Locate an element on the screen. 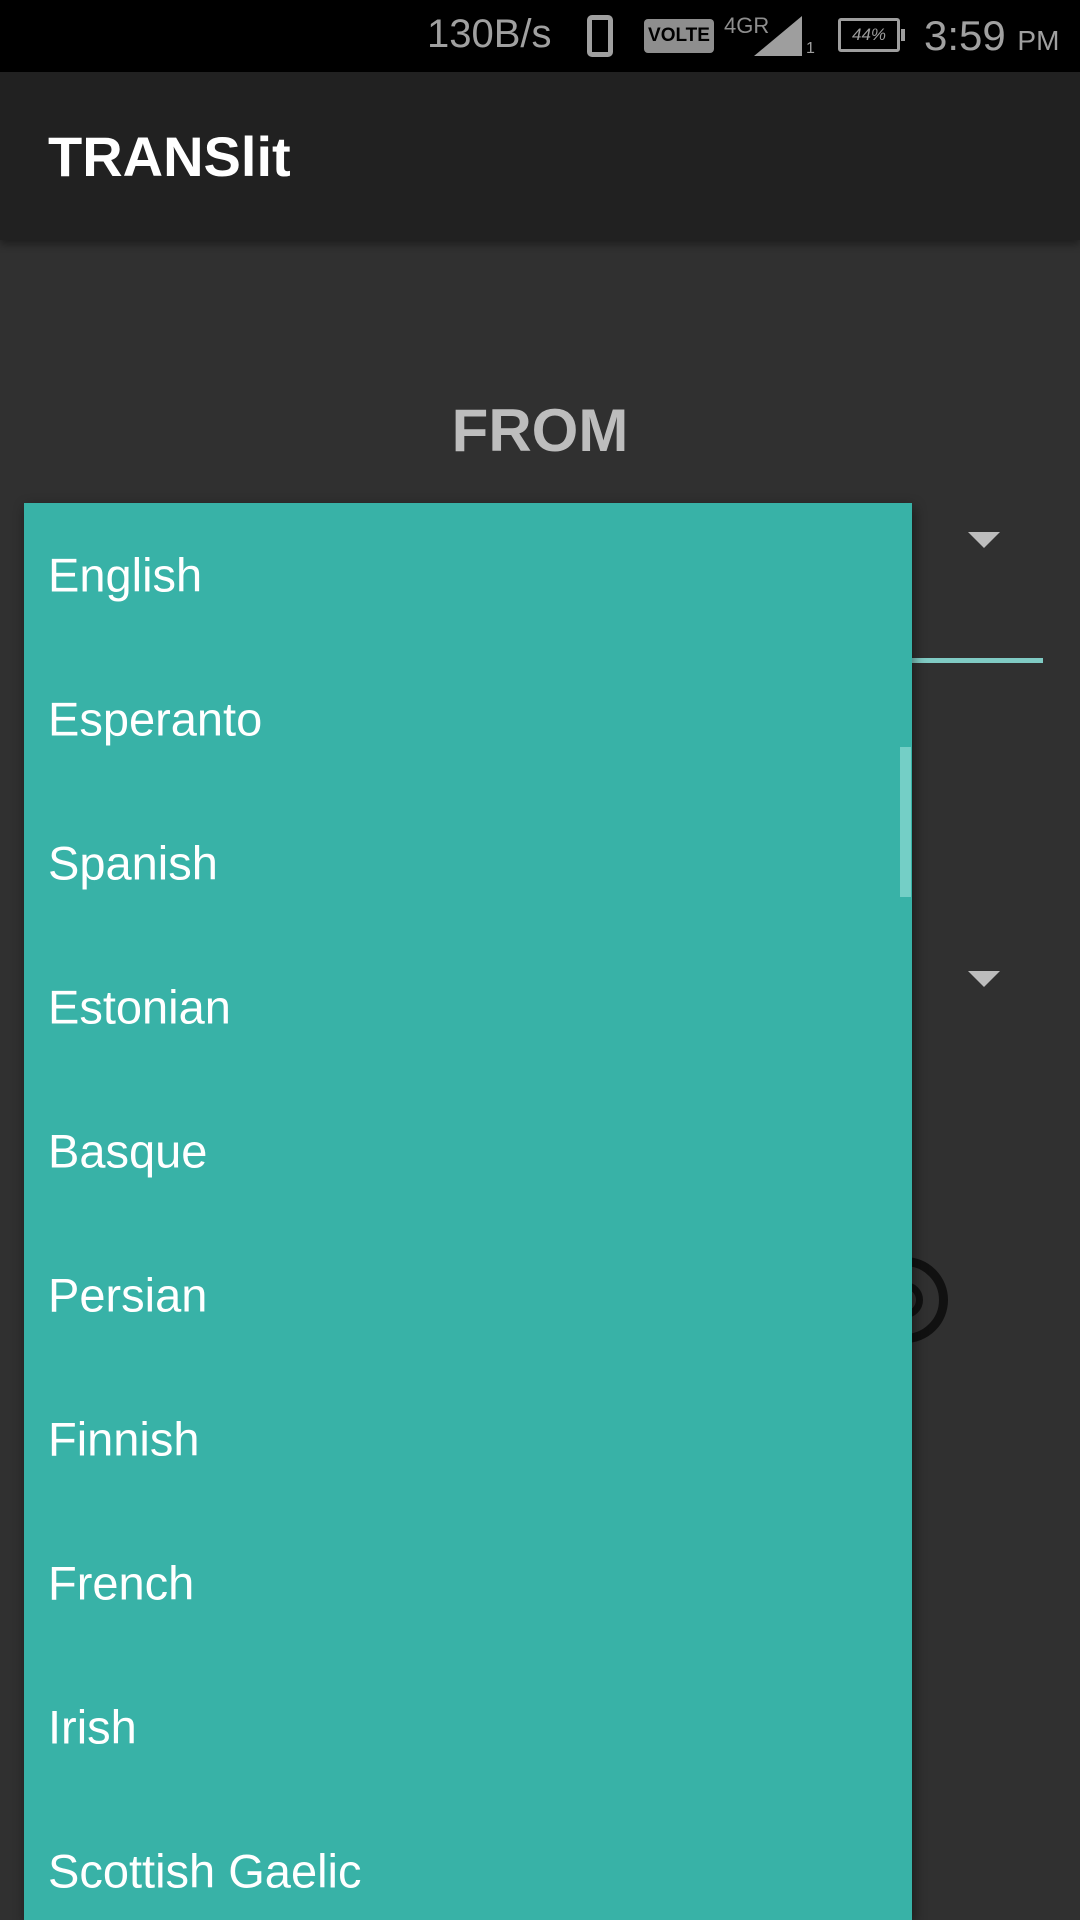  dropdown-item-label: Finnish is located at coordinates (124, 1439).